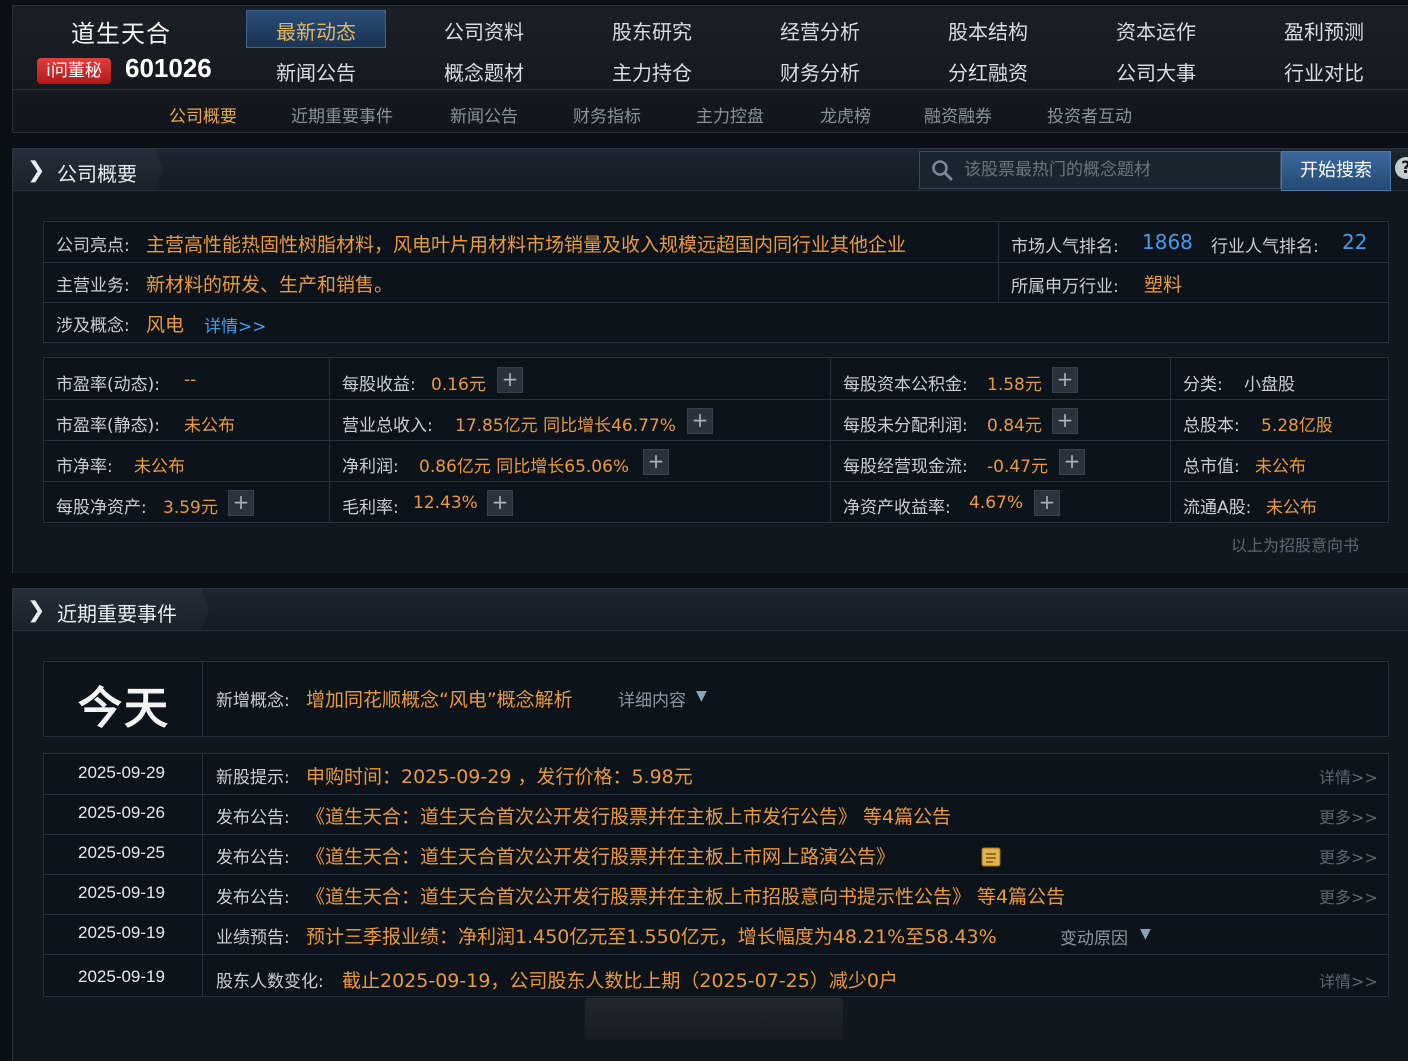  I want to click on nav-financial-analysis: 财务分析, so click(820, 71).